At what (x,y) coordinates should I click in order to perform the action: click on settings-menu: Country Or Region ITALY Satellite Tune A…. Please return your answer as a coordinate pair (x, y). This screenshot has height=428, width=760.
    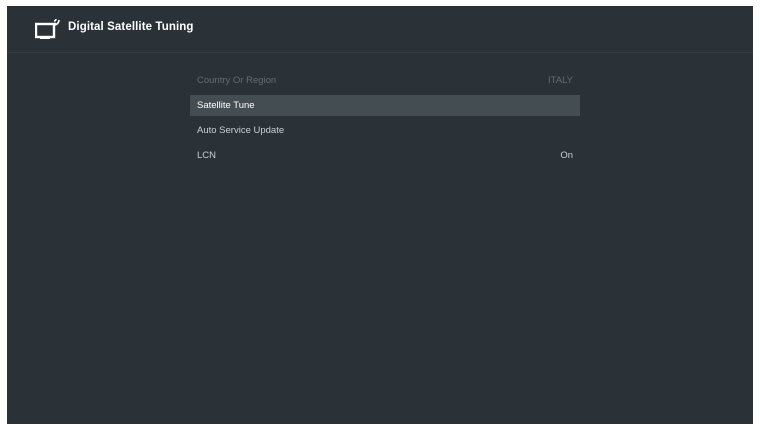
    Looking at the image, I should click on (385, 120).